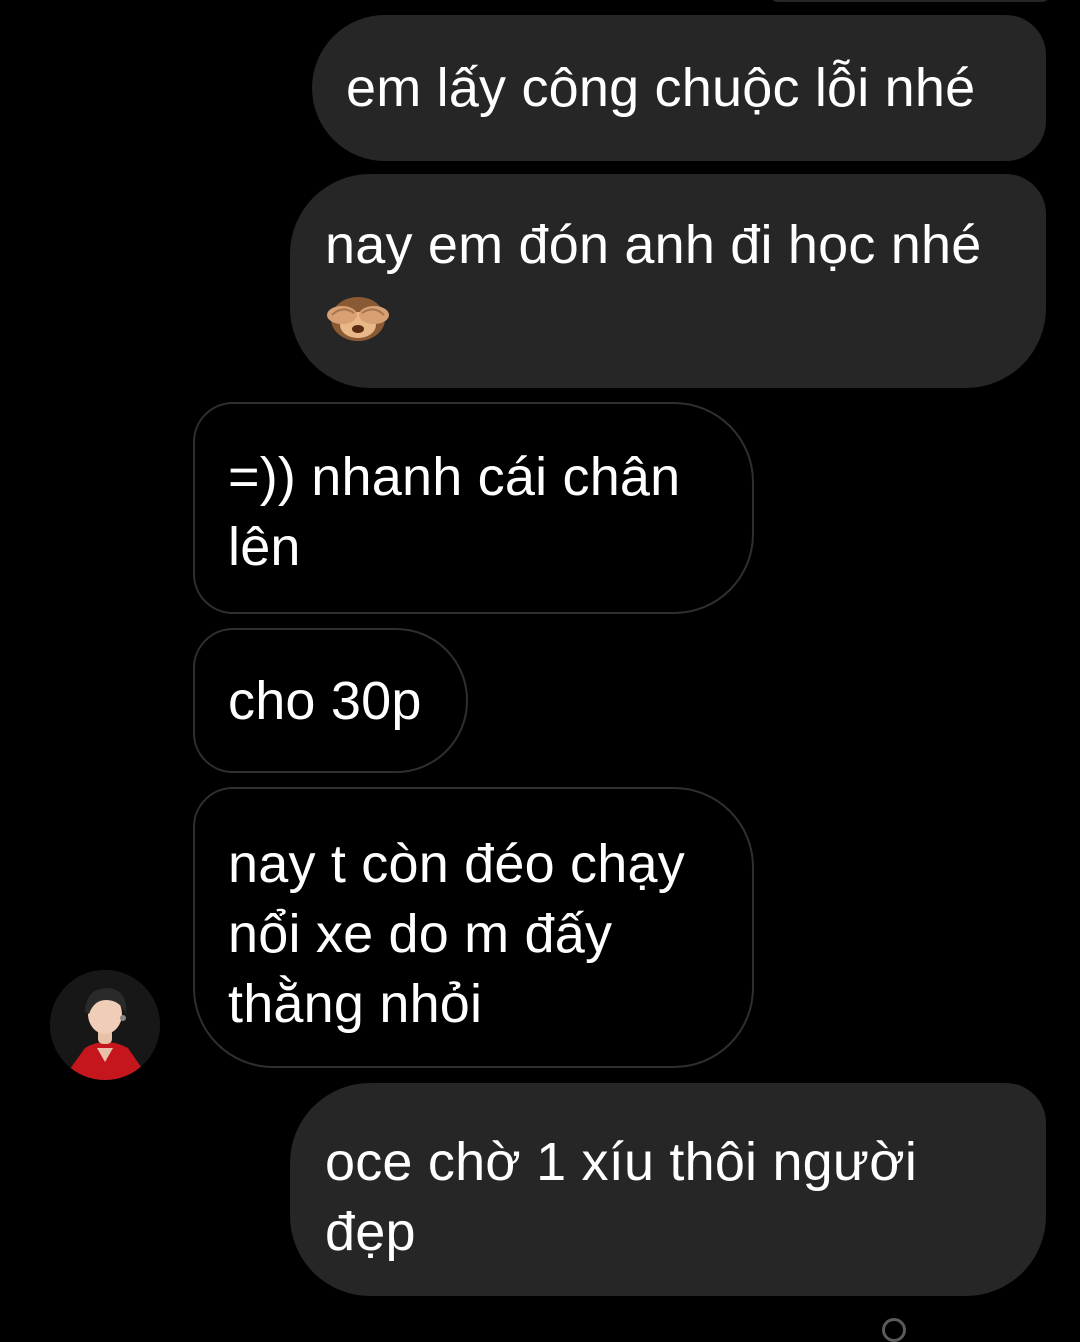 The width and height of the screenshot is (1080, 1342). I want to click on previous-message-bubble-edge, so click(910, 1).